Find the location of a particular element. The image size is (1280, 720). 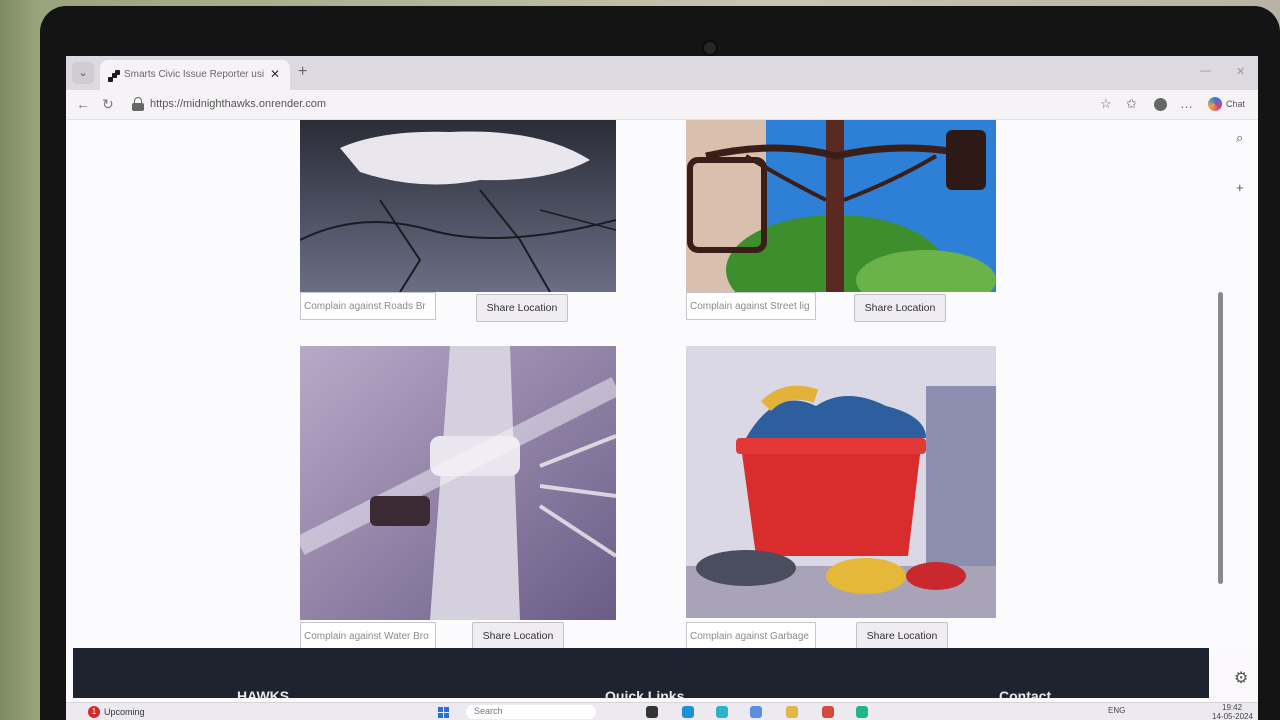

settings-gear-icon: ⚙ is located at coordinates (1241, 678).